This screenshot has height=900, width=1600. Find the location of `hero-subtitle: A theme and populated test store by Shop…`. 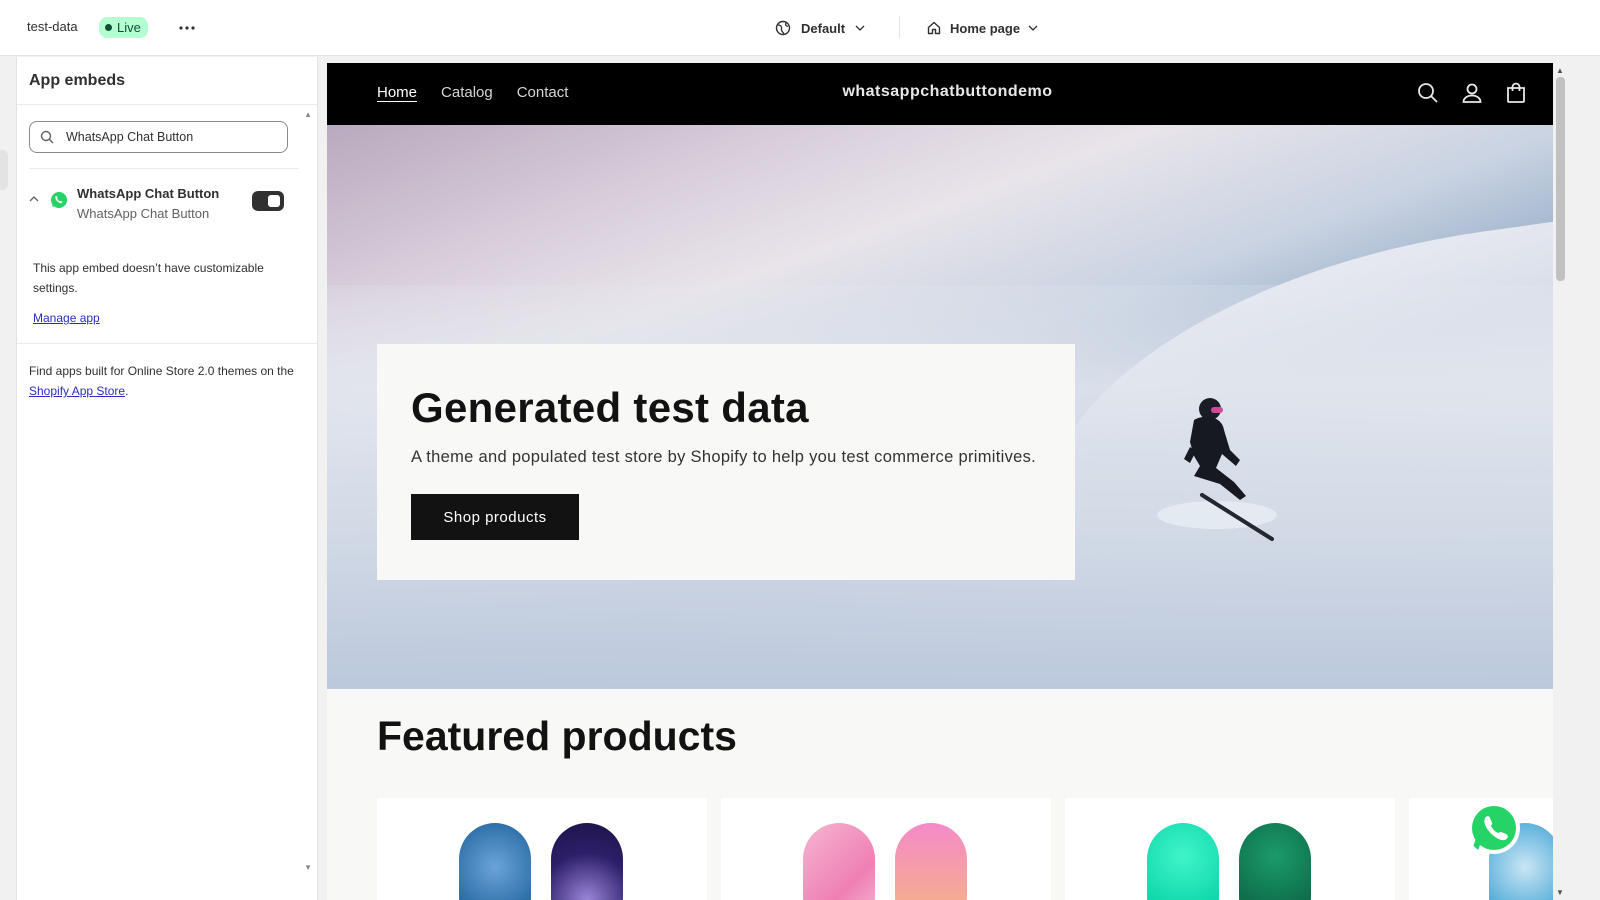

hero-subtitle: A theme and populated test store by Shop… is located at coordinates (724, 457).